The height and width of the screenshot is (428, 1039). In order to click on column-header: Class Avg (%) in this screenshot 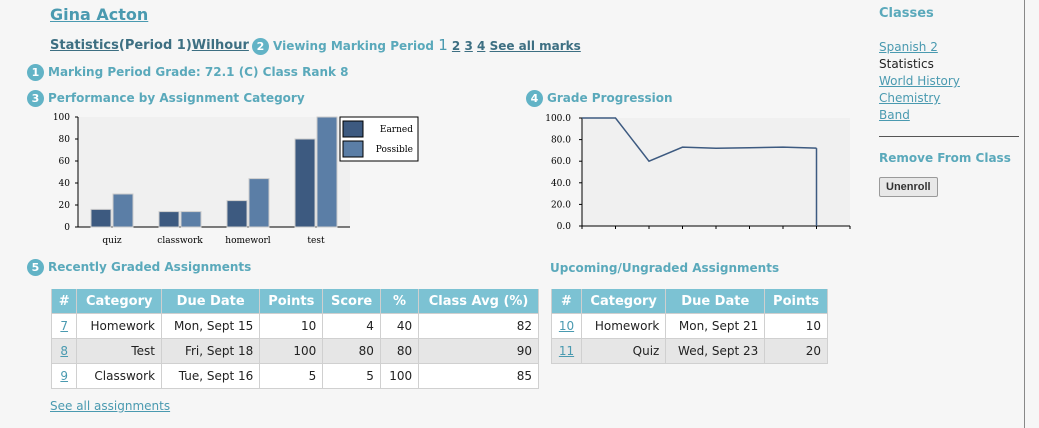, I will do `click(478, 301)`.